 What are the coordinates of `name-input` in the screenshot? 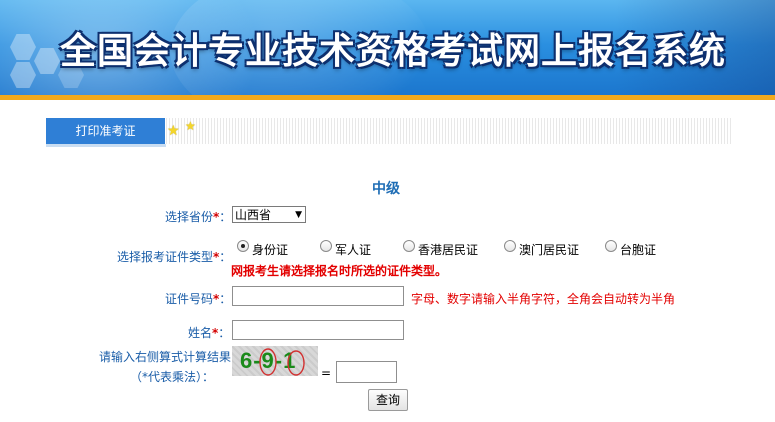 It's located at (318, 330).